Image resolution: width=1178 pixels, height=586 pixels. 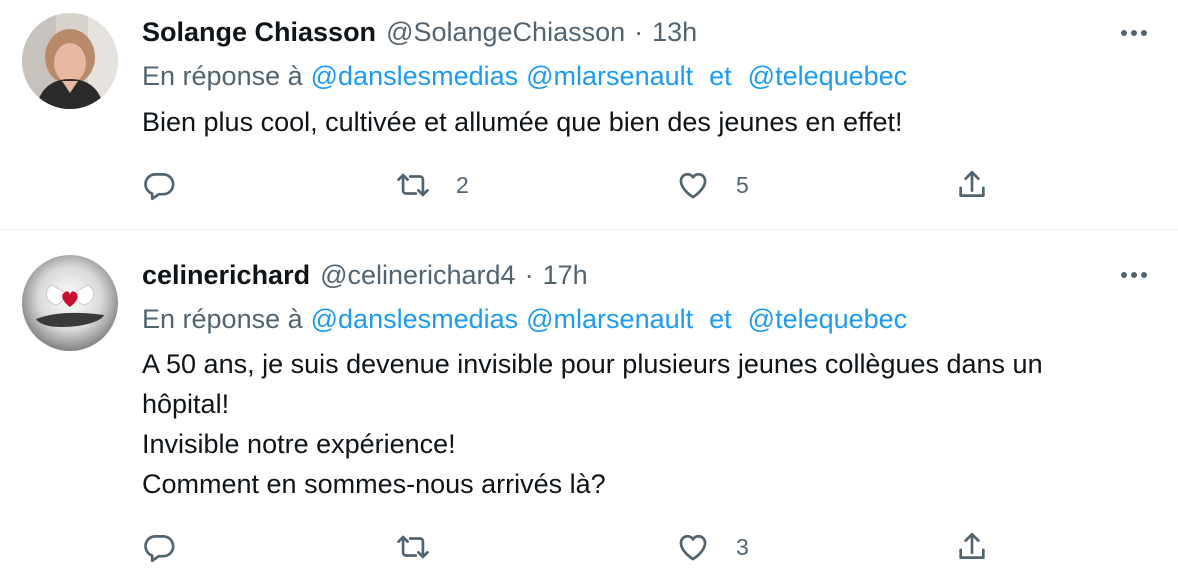 What do you see at coordinates (742, 546) in the screenshot?
I see `like-count: 3` at bounding box center [742, 546].